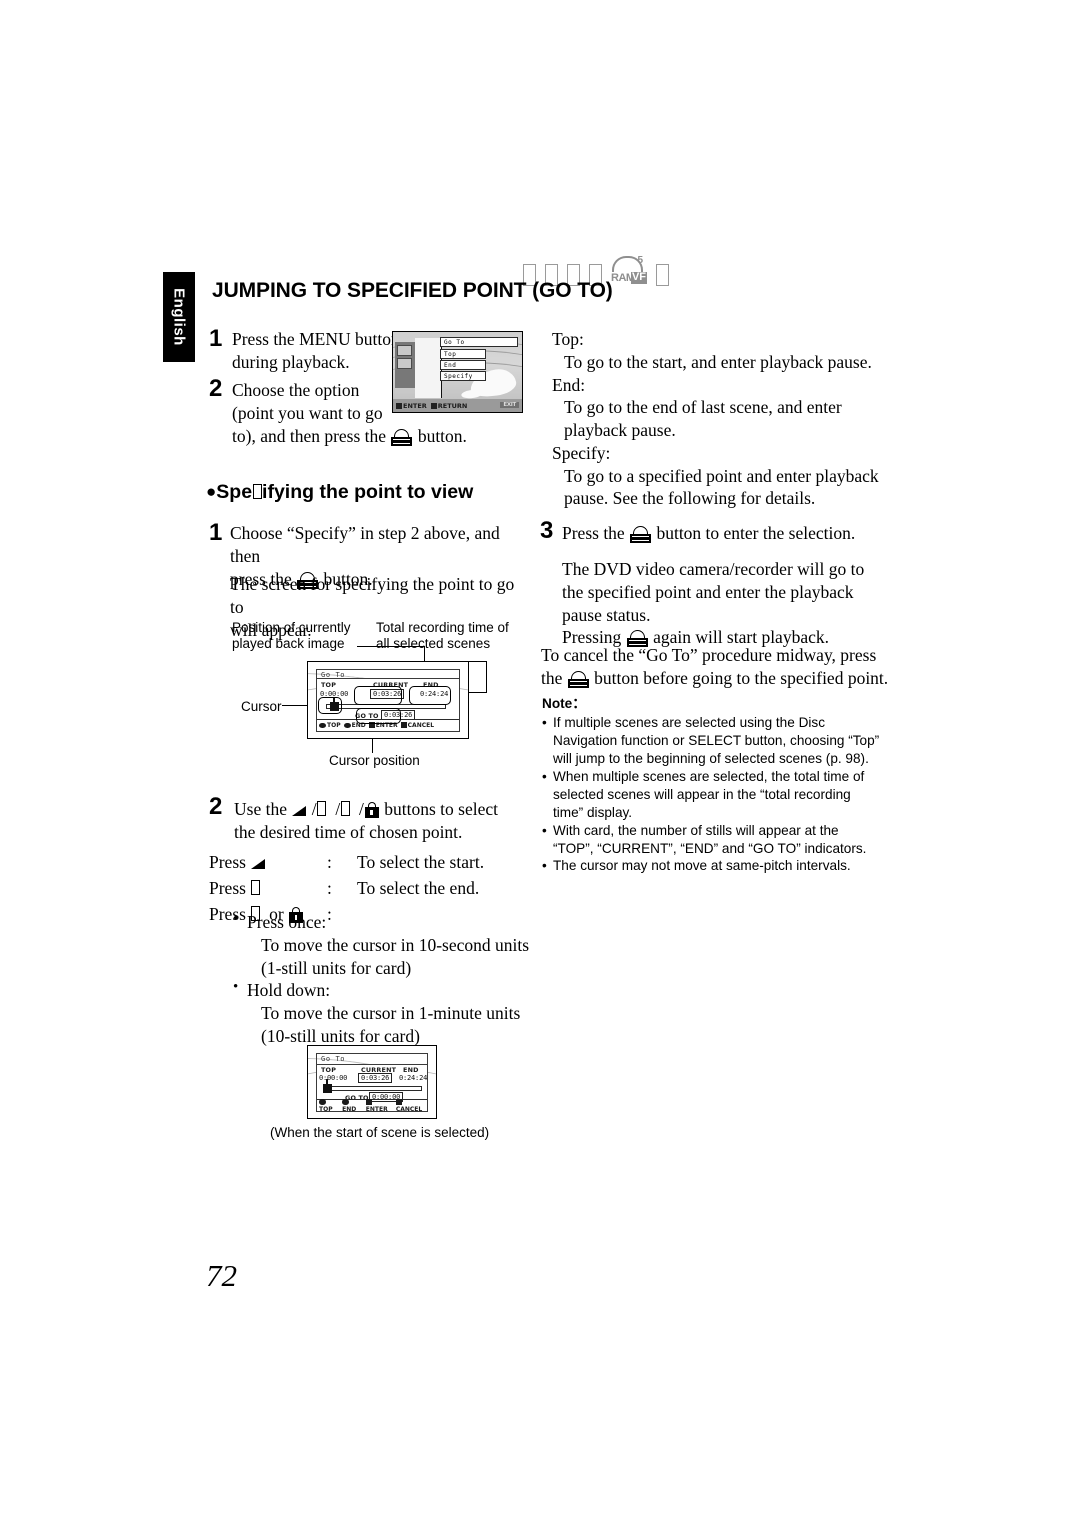  Describe the element at coordinates (268, 889) in the screenshot. I see `press-row-label: Press` at that location.